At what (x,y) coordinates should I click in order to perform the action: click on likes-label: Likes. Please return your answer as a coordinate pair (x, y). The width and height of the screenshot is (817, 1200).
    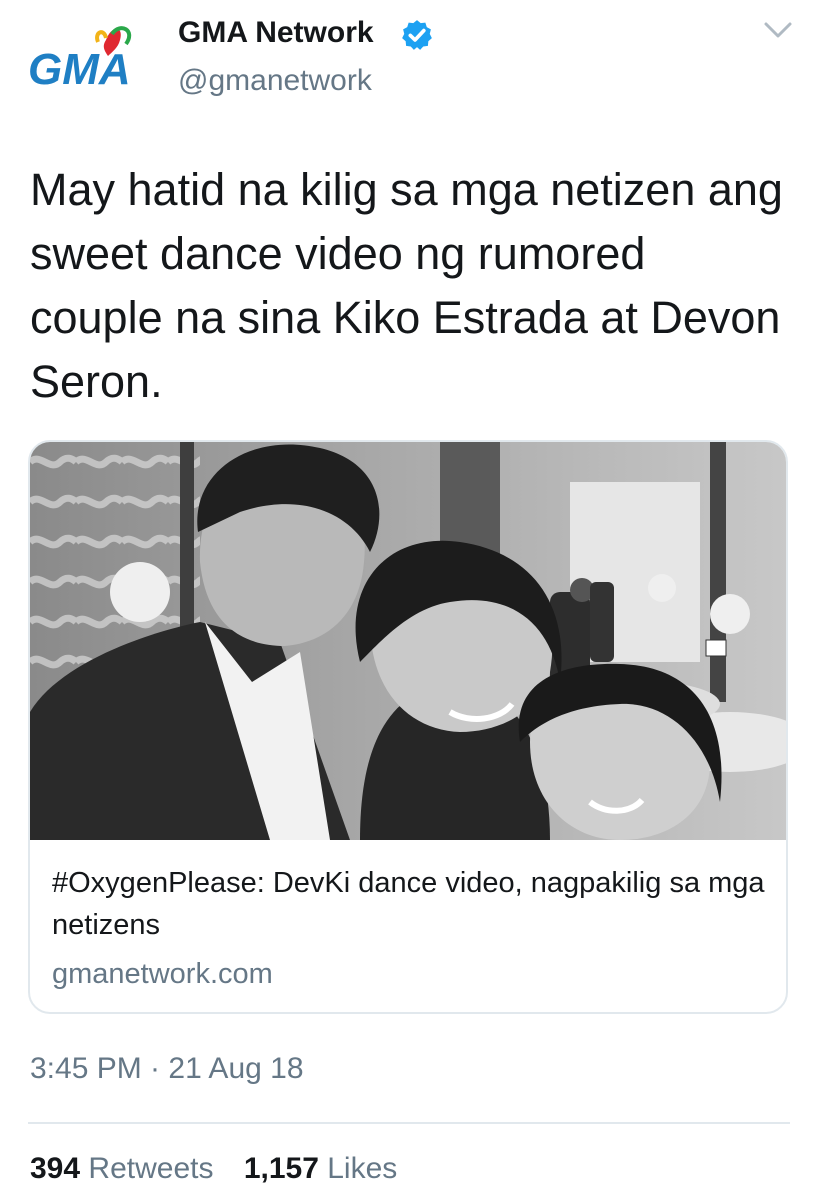
    Looking at the image, I should click on (362, 1168).